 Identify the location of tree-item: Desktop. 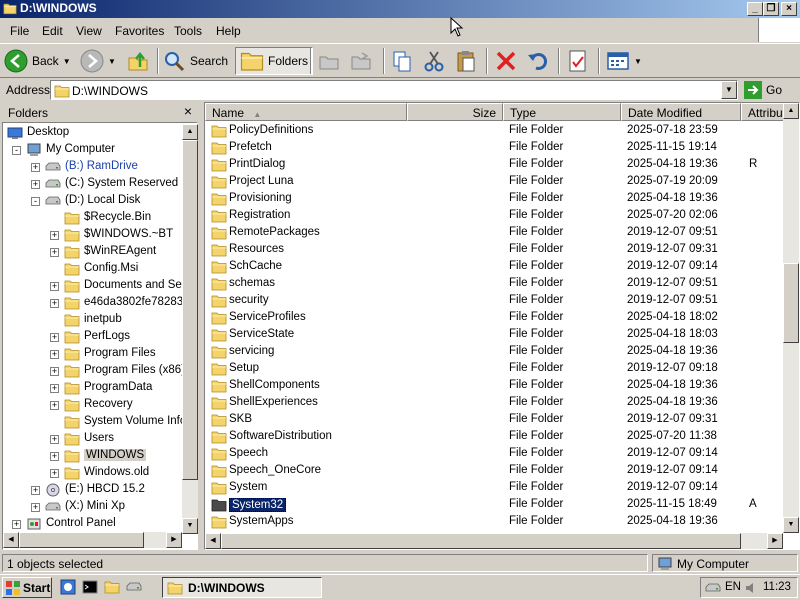
(98, 133).